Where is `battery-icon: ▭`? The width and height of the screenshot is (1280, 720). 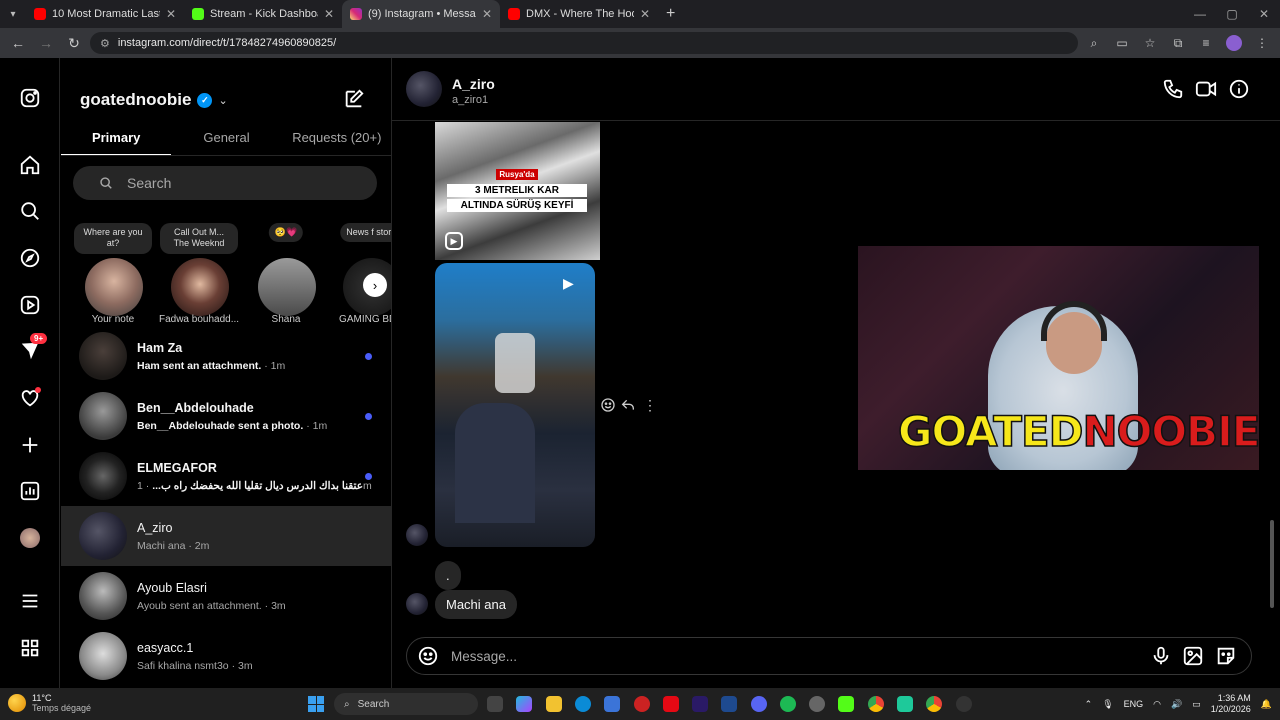
battery-icon: ▭ is located at coordinates (1196, 704).